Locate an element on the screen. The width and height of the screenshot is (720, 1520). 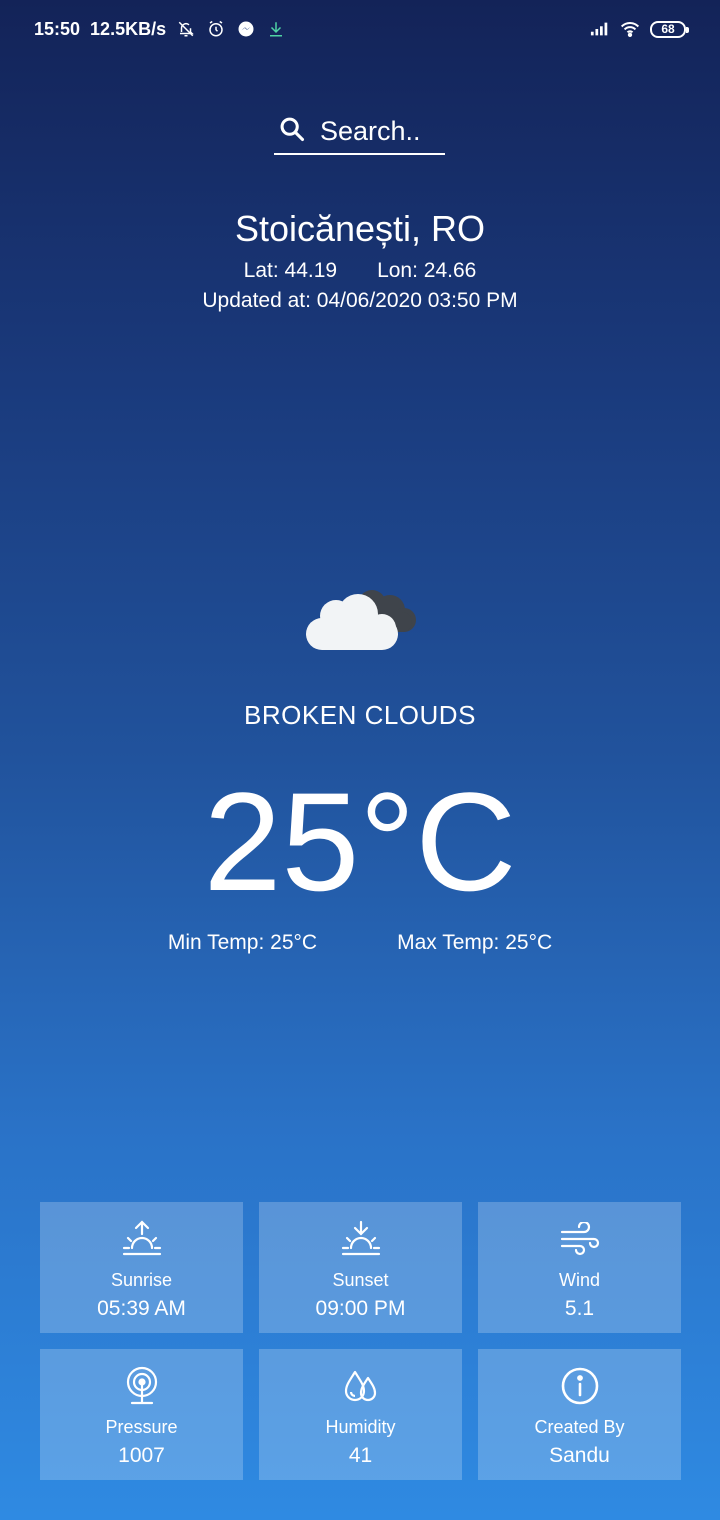
sunrise-card: Sunrise 05:39 AM is located at coordinates (141, 1267).